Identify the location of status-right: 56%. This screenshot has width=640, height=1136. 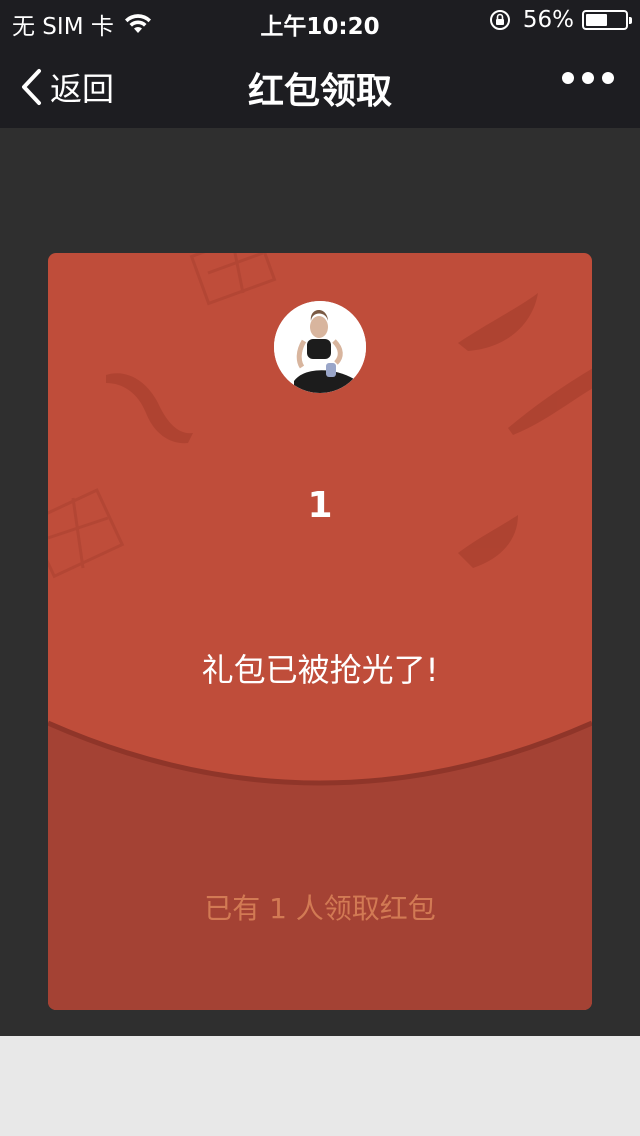
(560, 20).